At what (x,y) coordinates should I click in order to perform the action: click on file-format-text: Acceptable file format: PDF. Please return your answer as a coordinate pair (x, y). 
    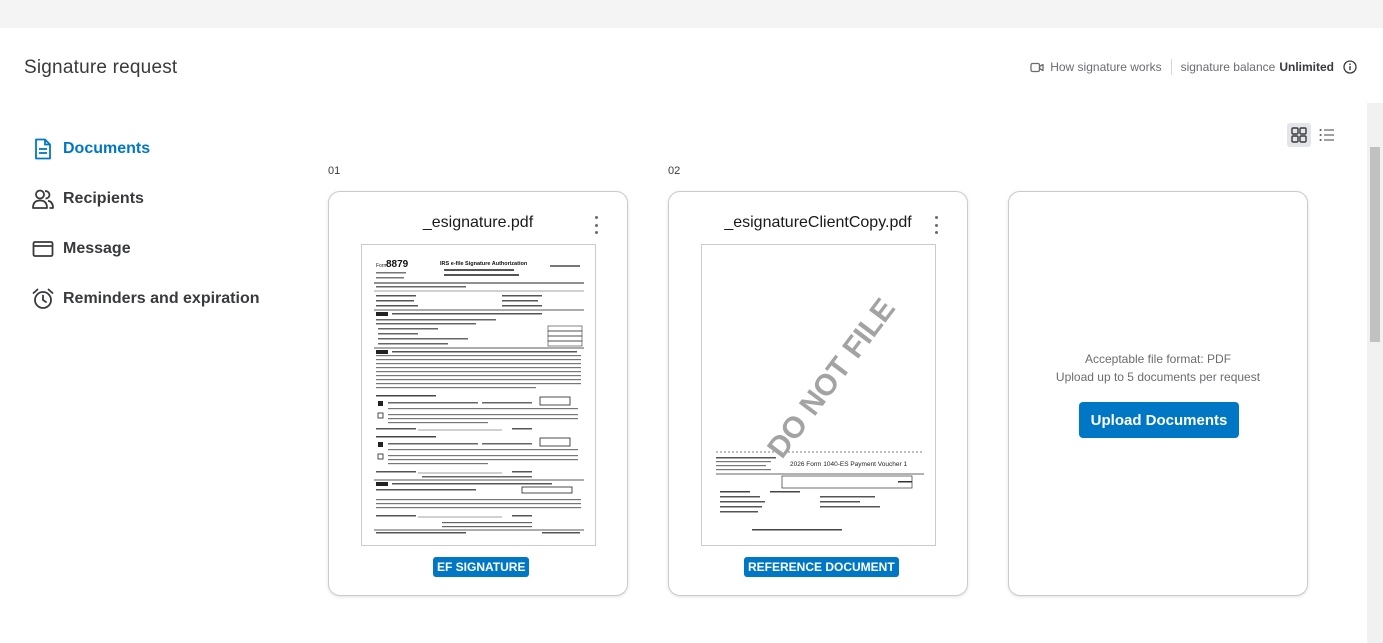
    Looking at the image, I should click on (1158, 359).